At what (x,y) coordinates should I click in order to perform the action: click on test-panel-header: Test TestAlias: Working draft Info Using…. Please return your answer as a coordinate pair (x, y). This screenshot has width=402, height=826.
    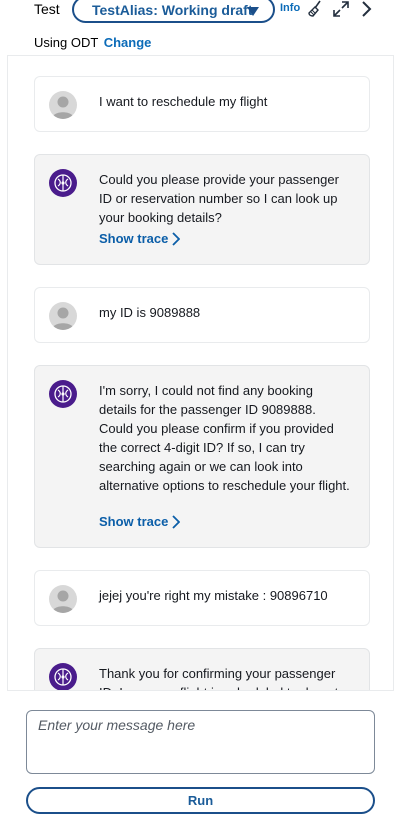
    Looking at the image, I should click on (201, 28).